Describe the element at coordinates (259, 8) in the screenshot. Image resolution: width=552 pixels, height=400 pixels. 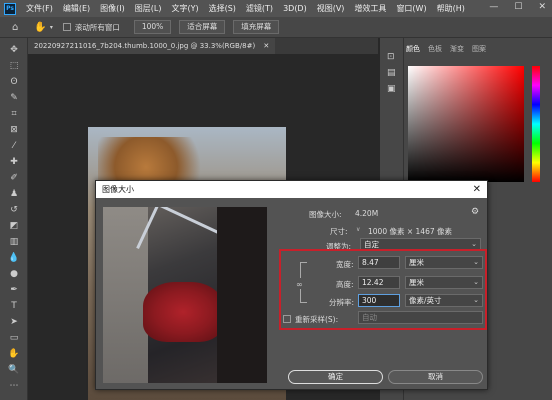
I see `menu-filter: 滤镜(T)` at that location.